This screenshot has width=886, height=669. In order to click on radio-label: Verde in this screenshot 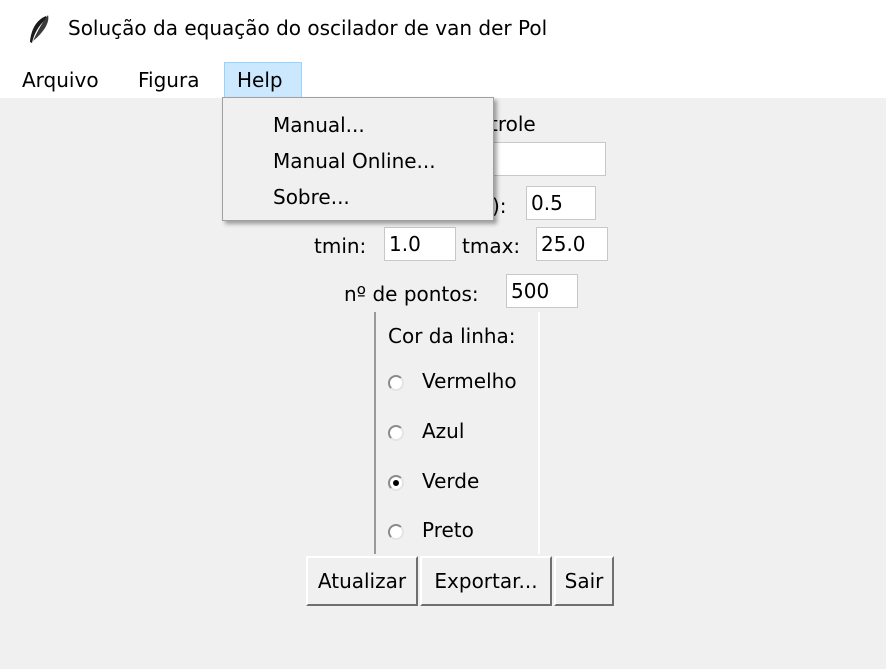, I will do `click(451, 481)`.